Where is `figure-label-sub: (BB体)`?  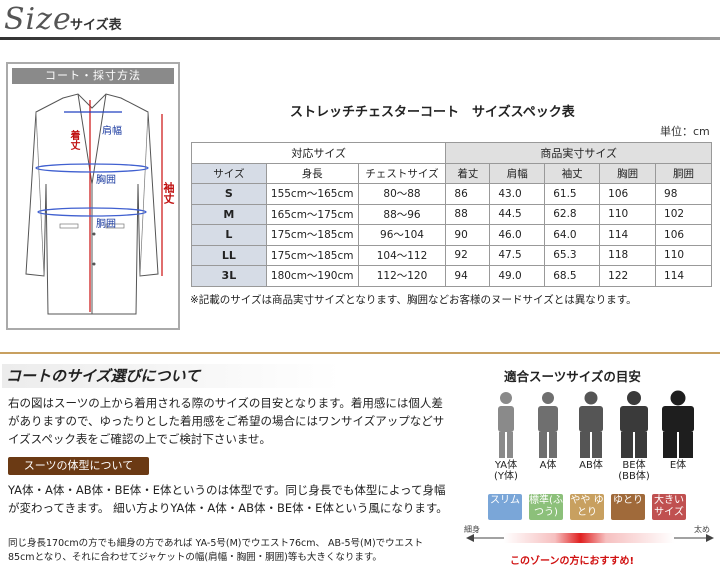 figure-label-sub: (BB体) is located at coordinates (634, 476).